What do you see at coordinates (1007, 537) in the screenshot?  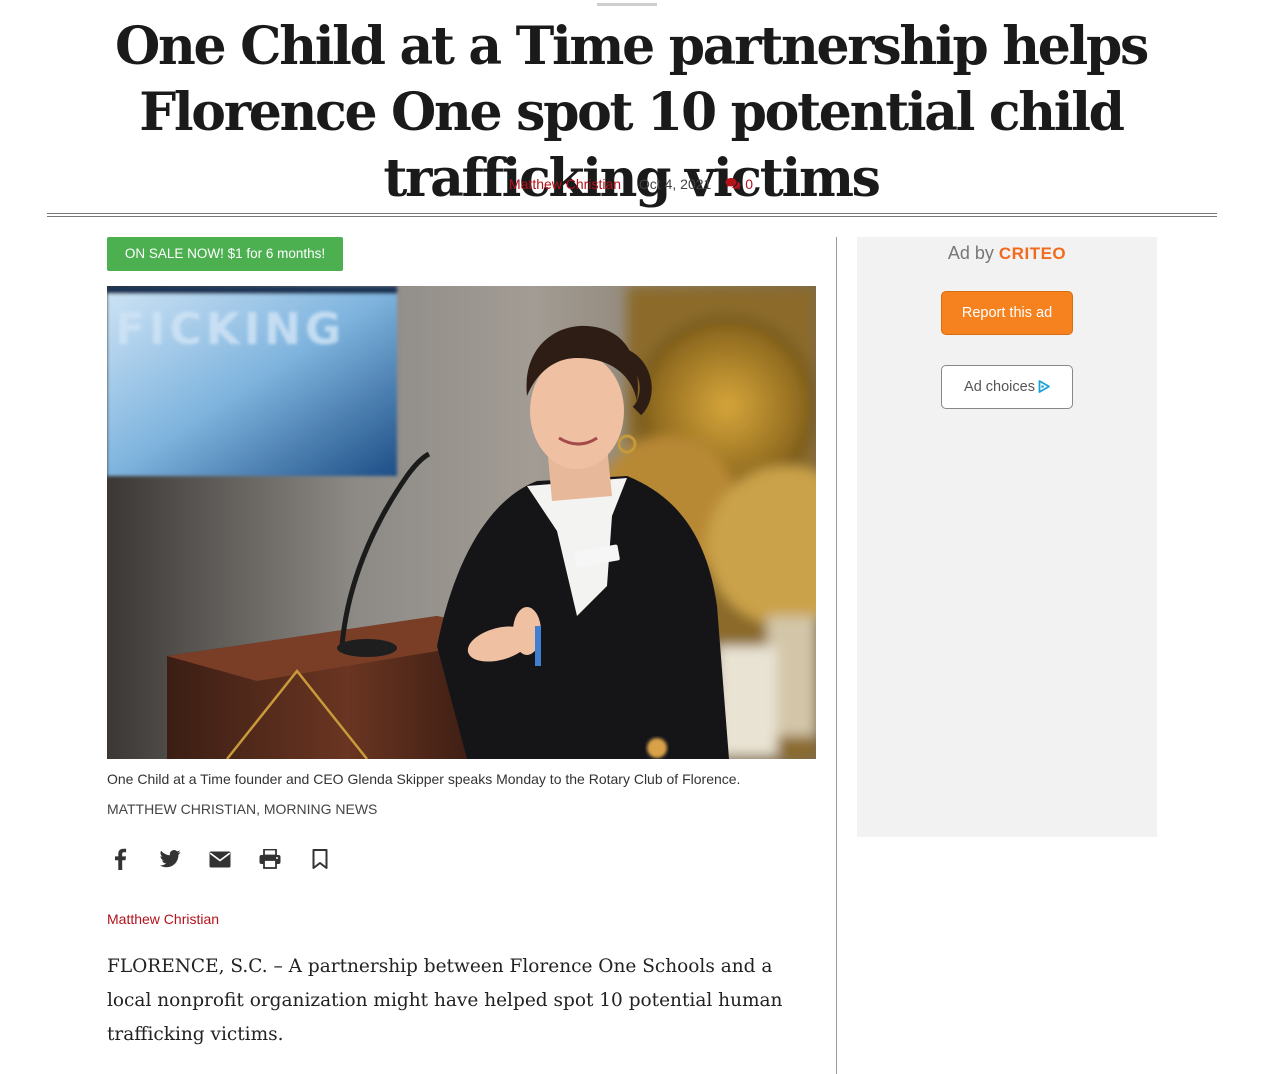 I see `ad-slot: Ad by CRITEO Report this ad Ad choices` at bounding box center [1007, 537].